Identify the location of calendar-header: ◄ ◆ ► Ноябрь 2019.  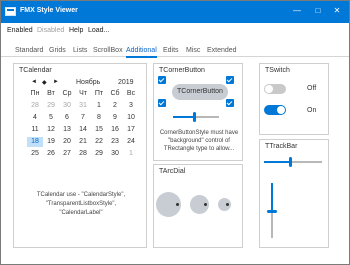
(83, 84).